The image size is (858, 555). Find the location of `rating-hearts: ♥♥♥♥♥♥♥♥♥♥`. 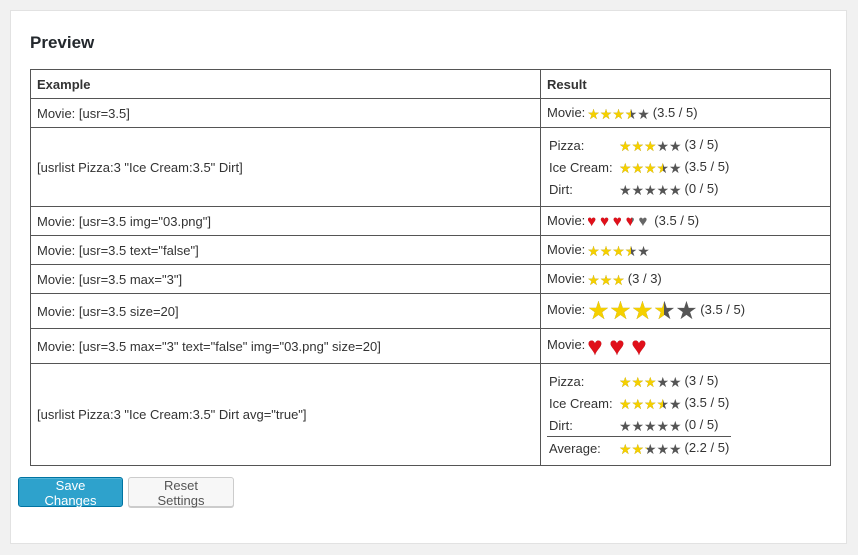

rating-hearts: ♥♥♥♥♥♥♥♥♥♥ is located at coordinates (619, 221).